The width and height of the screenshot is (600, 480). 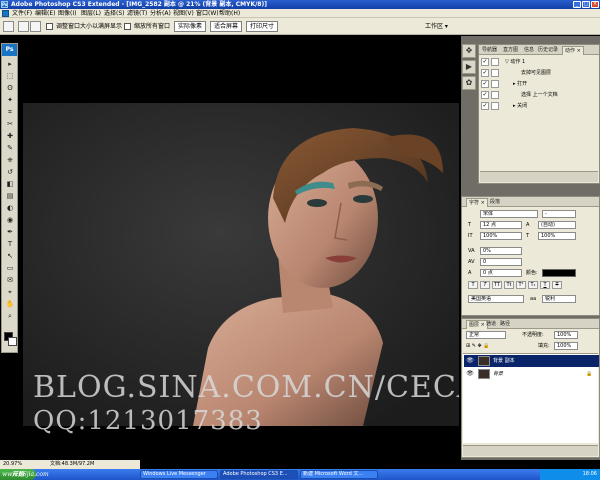 What do you see at coordinates (127, 26) in the screenshot?
I see `zoom-all-checkbox` at bounding box center [127, 26].